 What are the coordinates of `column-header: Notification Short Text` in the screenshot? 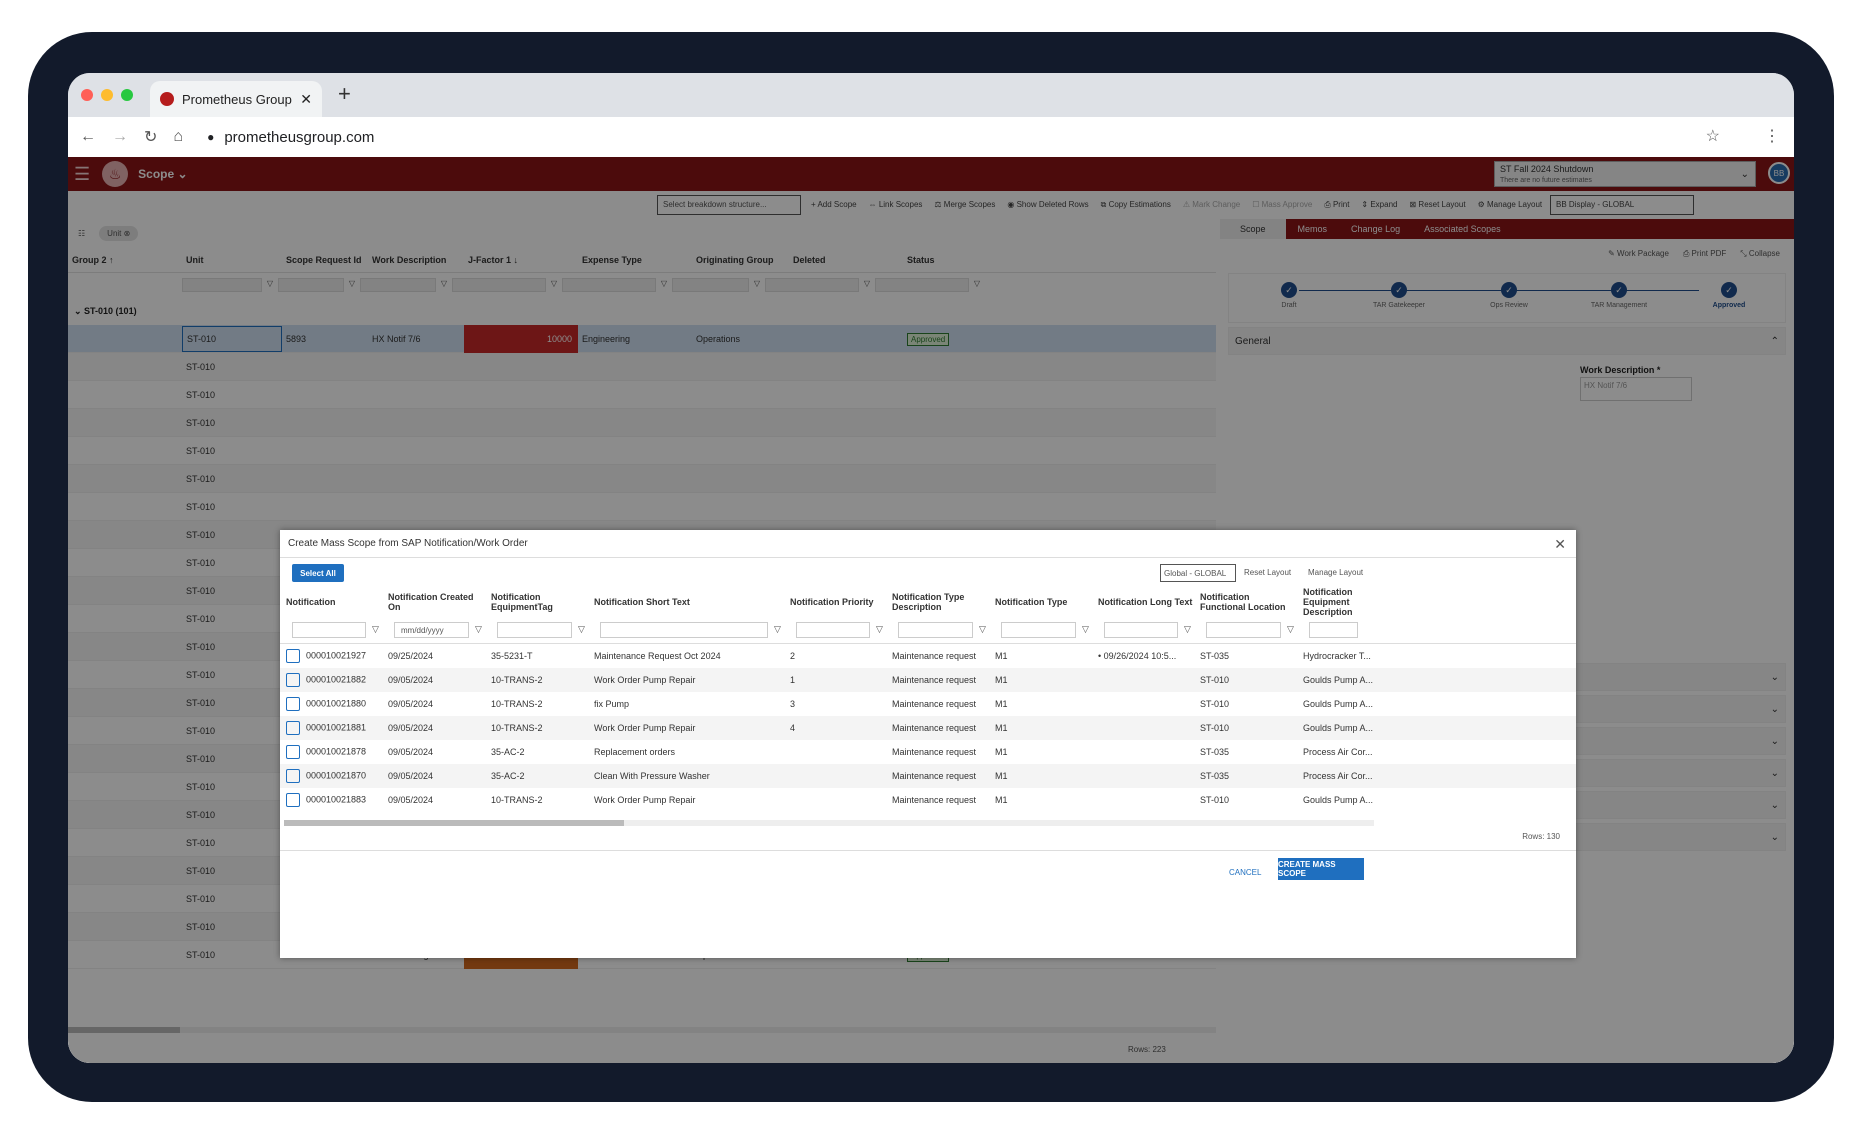 It's located at (686, 602).